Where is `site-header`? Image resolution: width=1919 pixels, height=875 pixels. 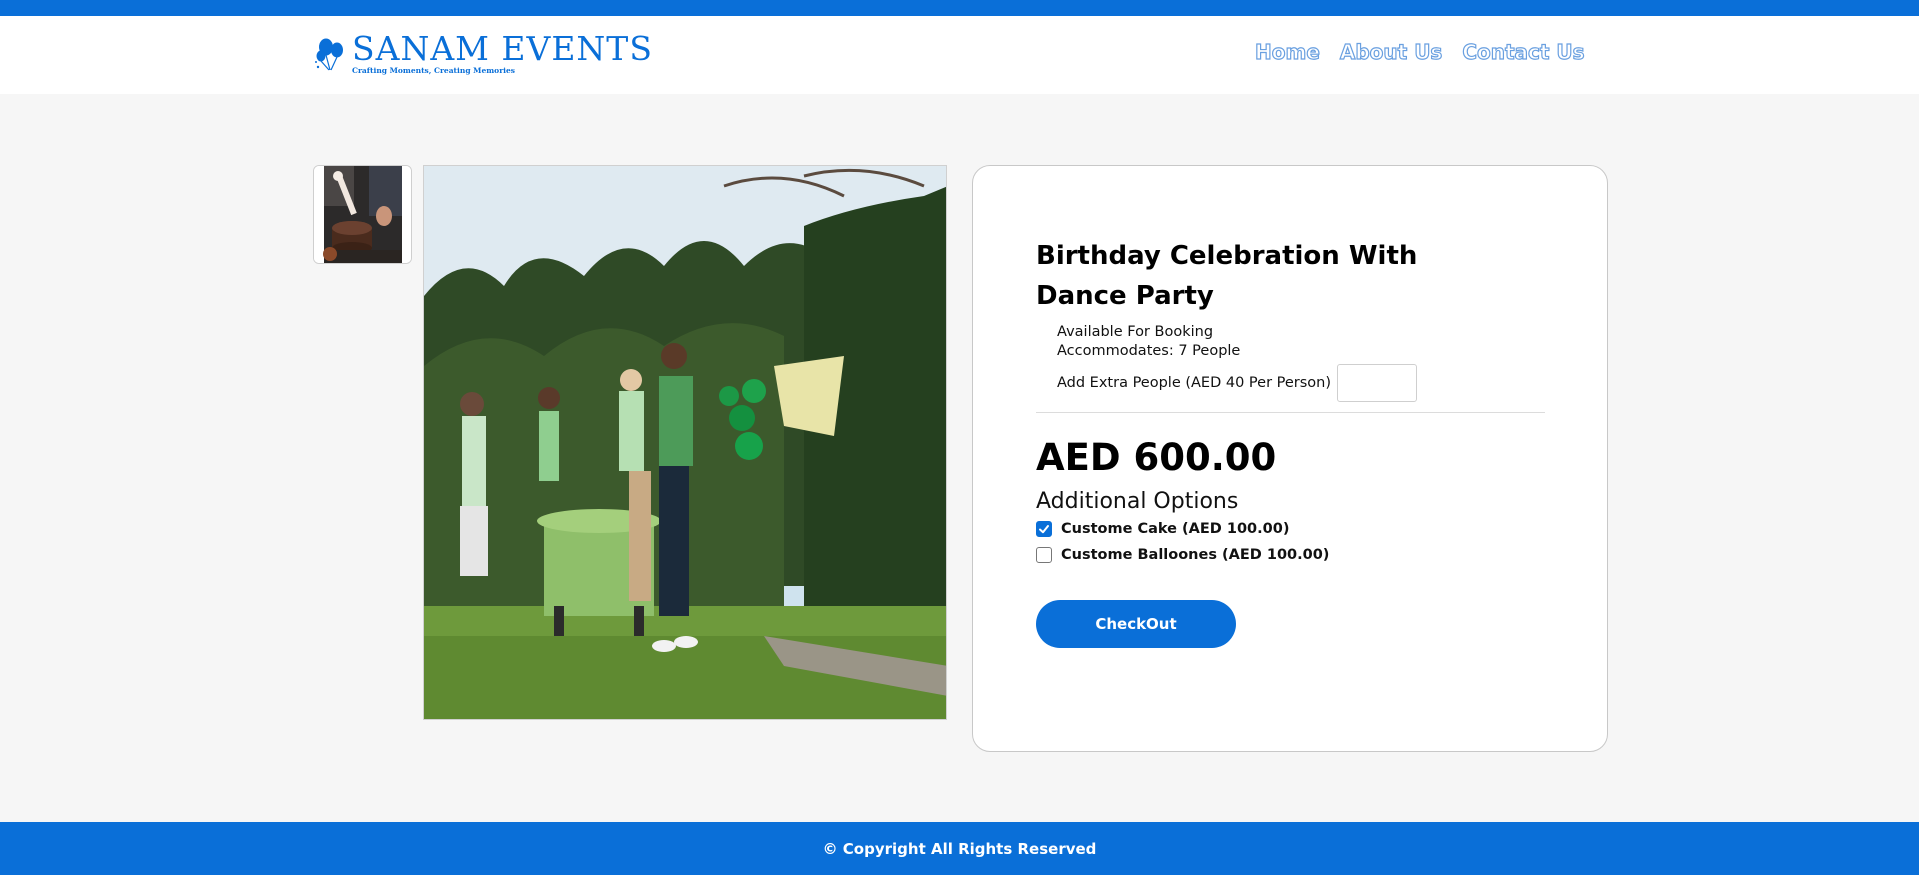 site-header is located at coordinates (959, 55).